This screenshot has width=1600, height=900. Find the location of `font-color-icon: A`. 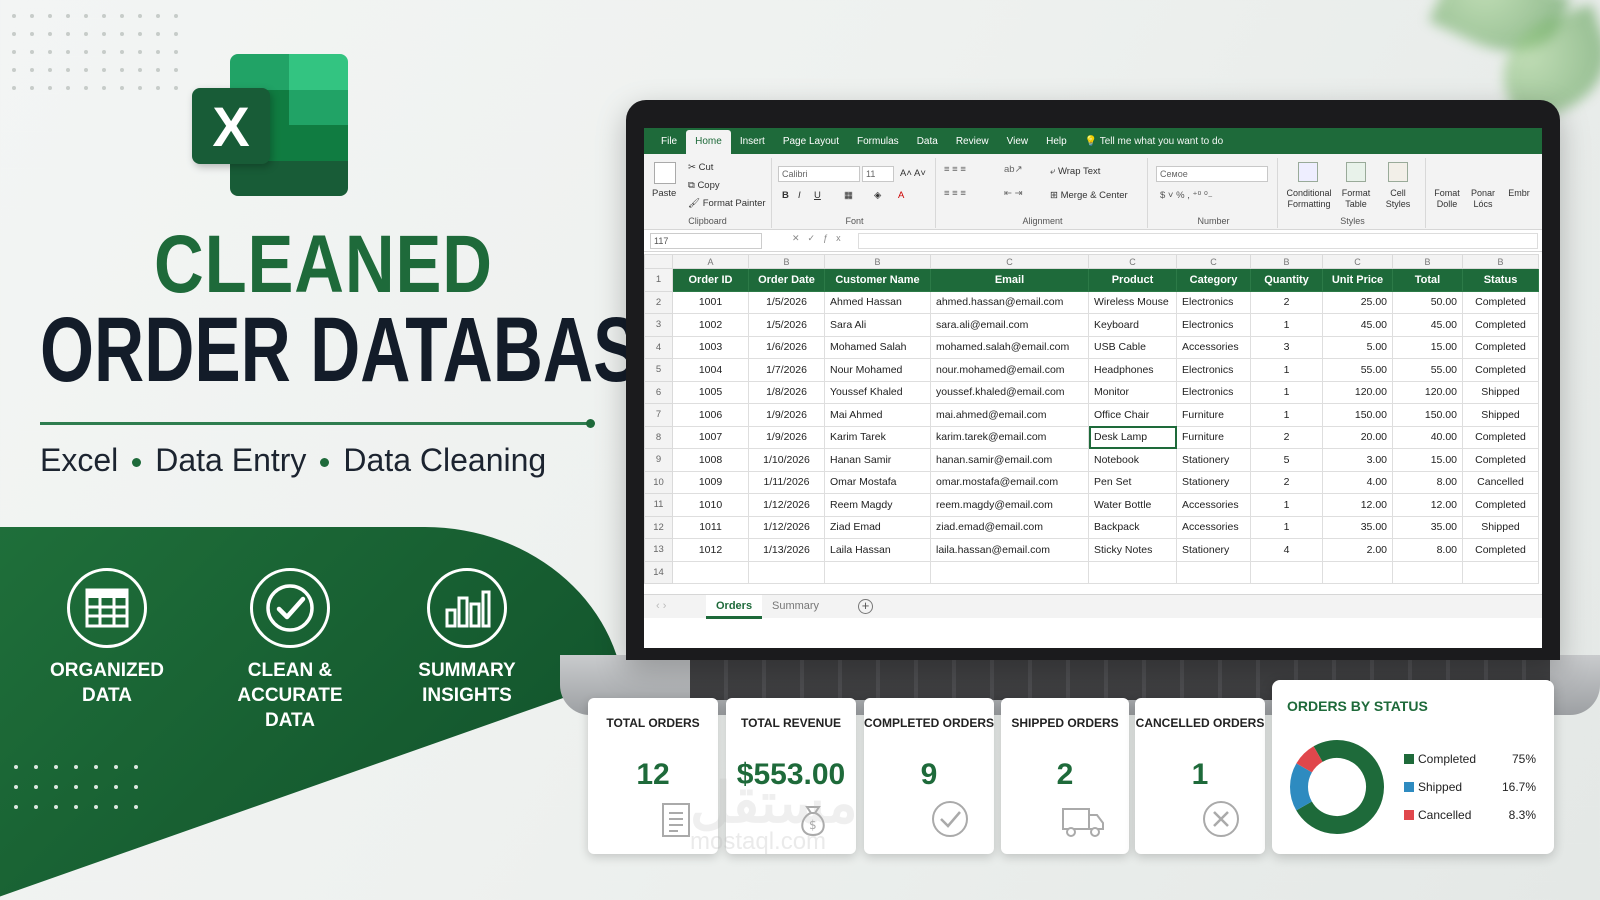

font-color-icon: A is located at coordinates (901, 195).